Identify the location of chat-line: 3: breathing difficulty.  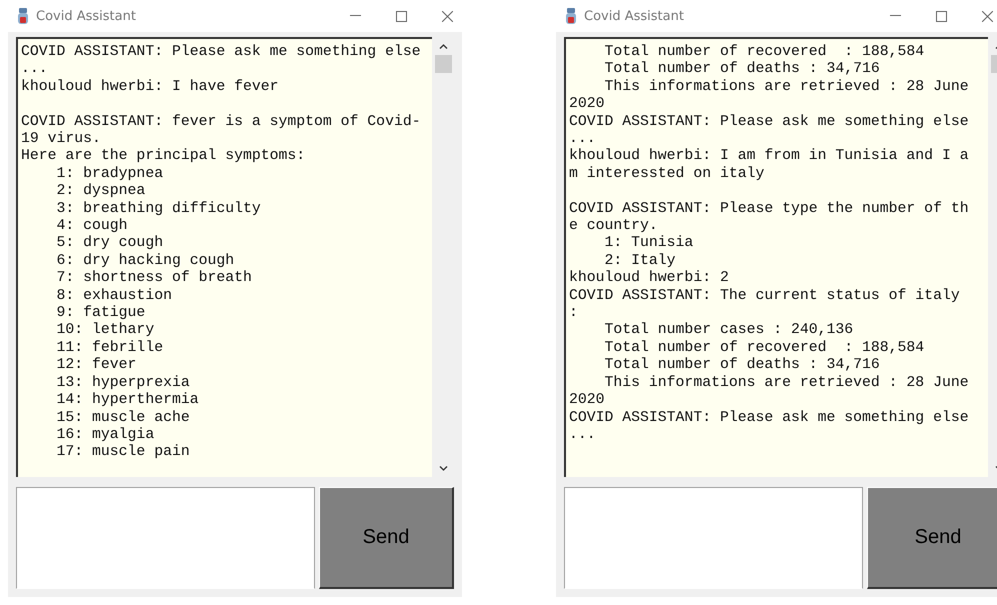
(159, 209).